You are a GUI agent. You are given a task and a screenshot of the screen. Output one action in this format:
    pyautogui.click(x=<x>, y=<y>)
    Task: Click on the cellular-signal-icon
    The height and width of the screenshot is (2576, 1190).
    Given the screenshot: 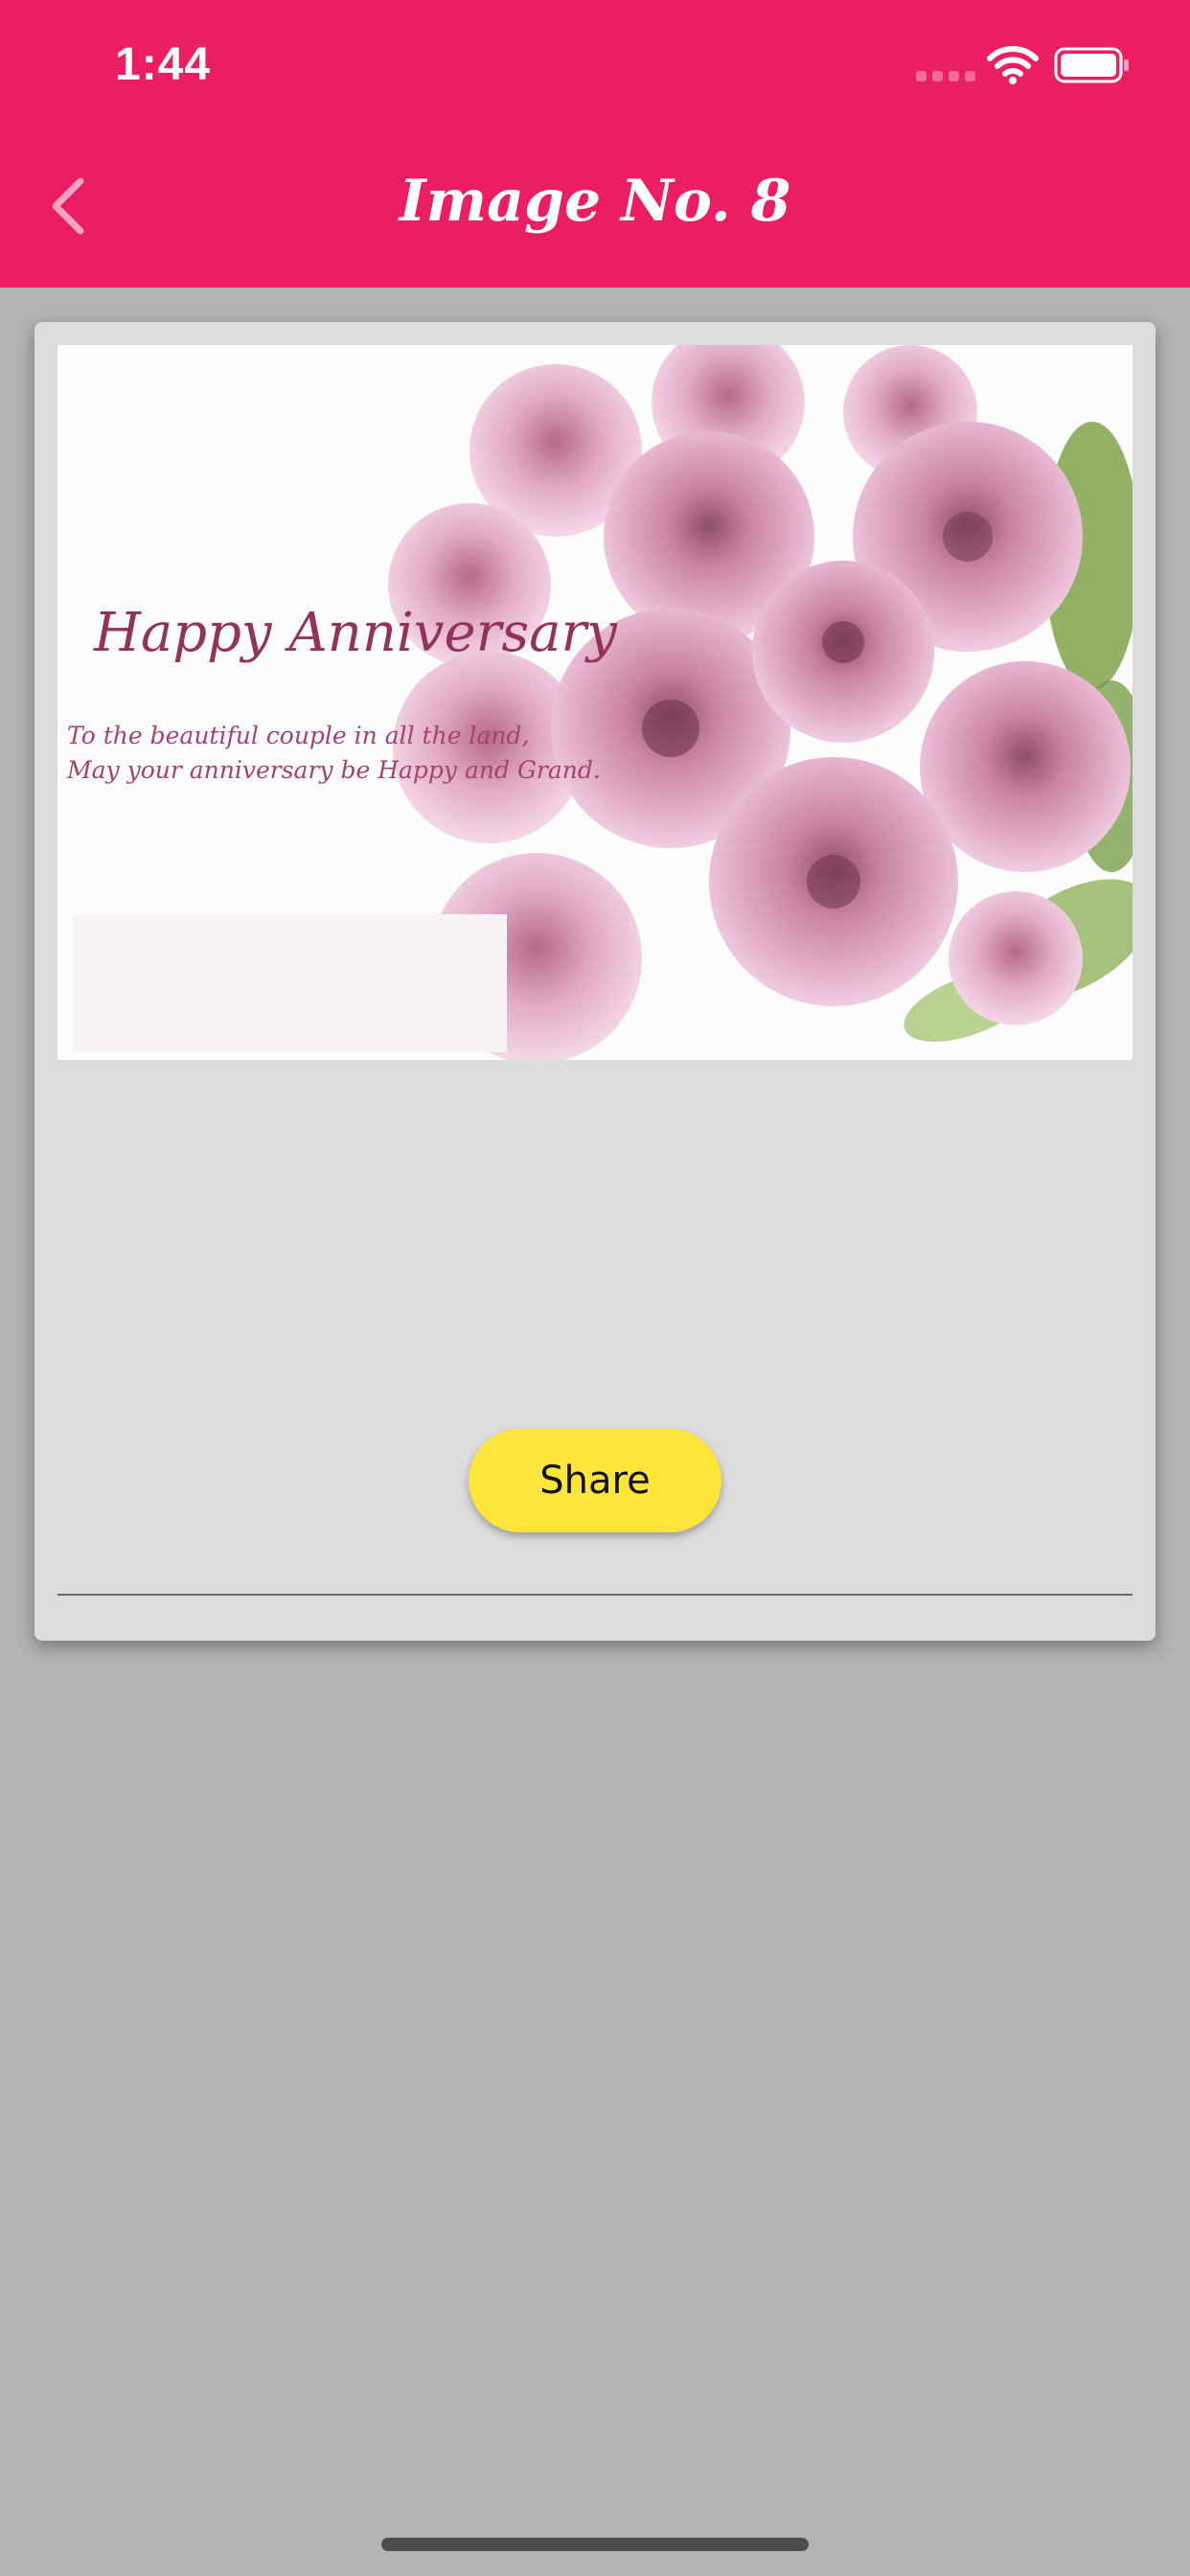 What is the action you would take?
    pyautogui.click(x=946, y=76)
    